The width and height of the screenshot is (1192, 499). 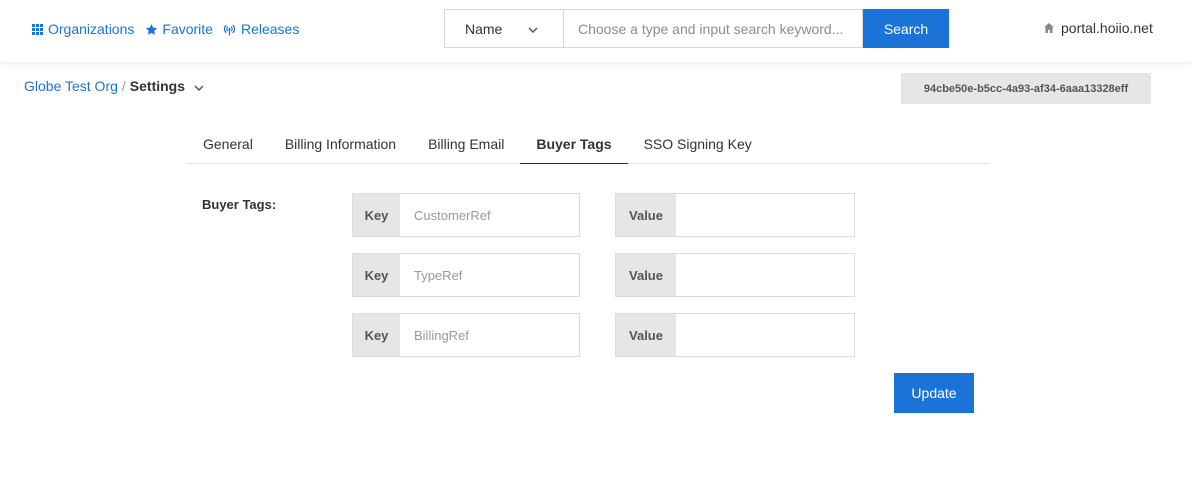 I want to click on search-type-select: Name, so click(x=503, y=28).